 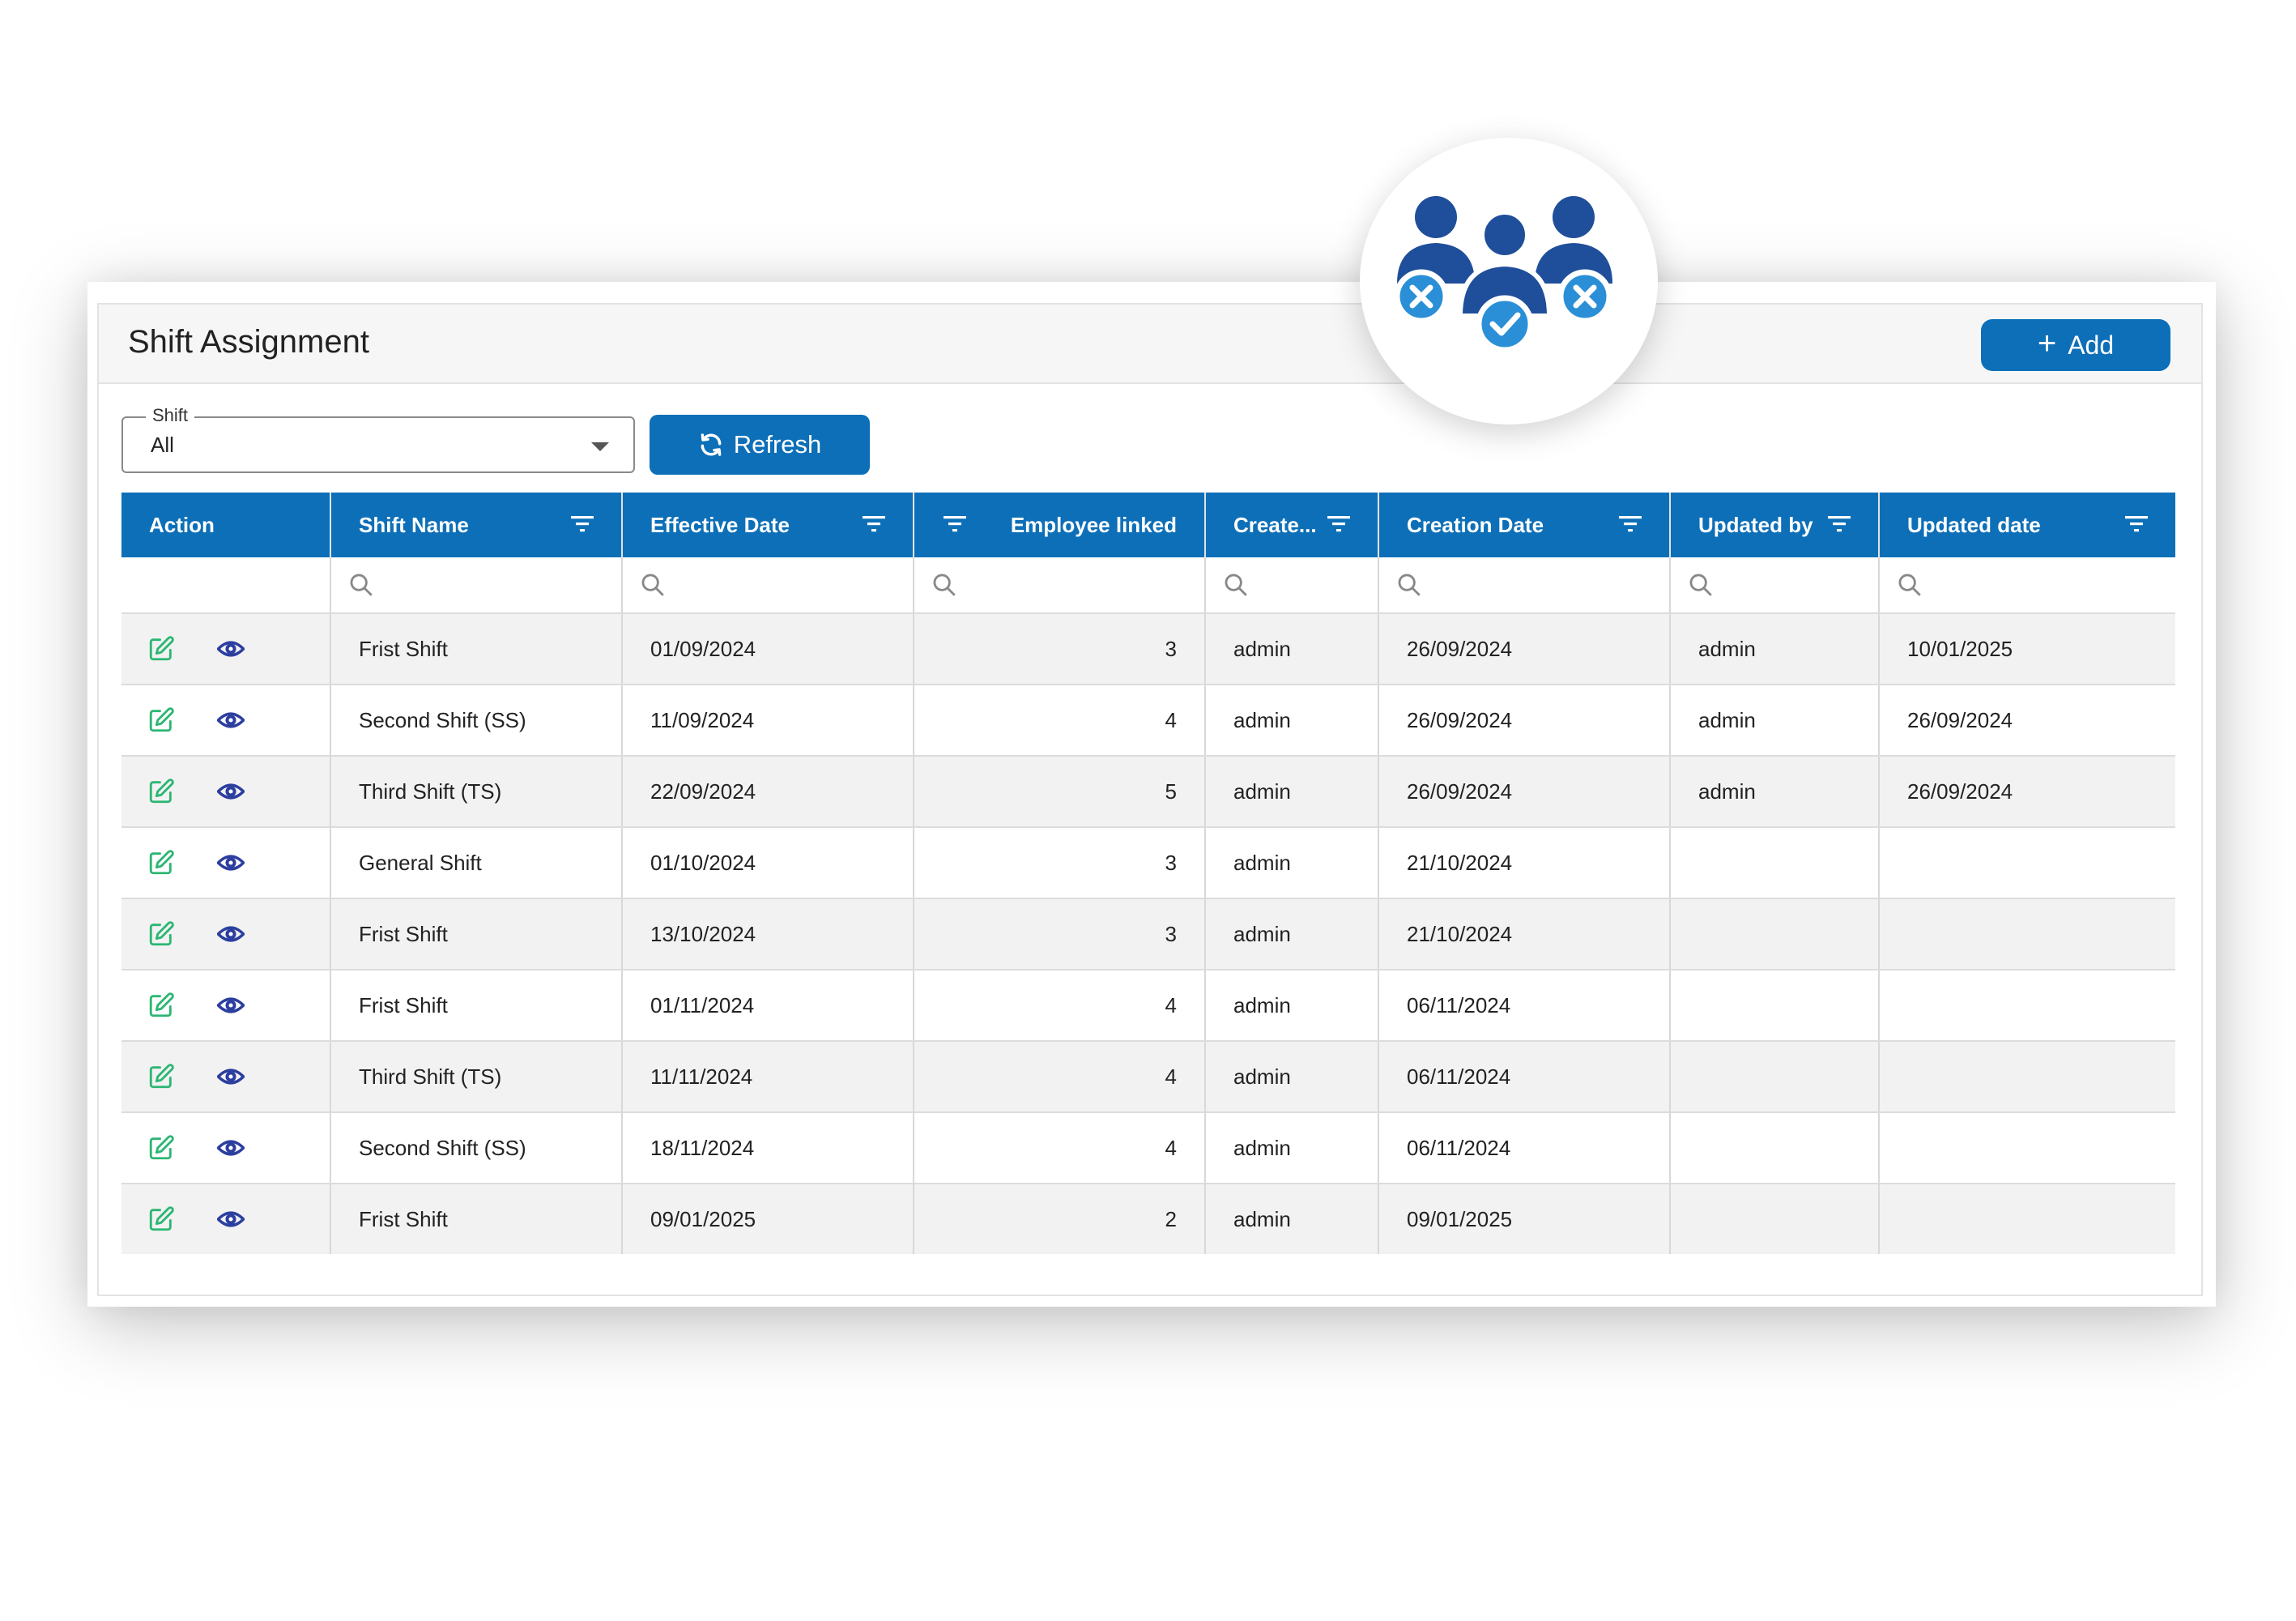 What do you see at coordinates (1775, 525) in the screenshot?
I see `column-header-updated-by: Updated by` at bounding box center [1775, 525].